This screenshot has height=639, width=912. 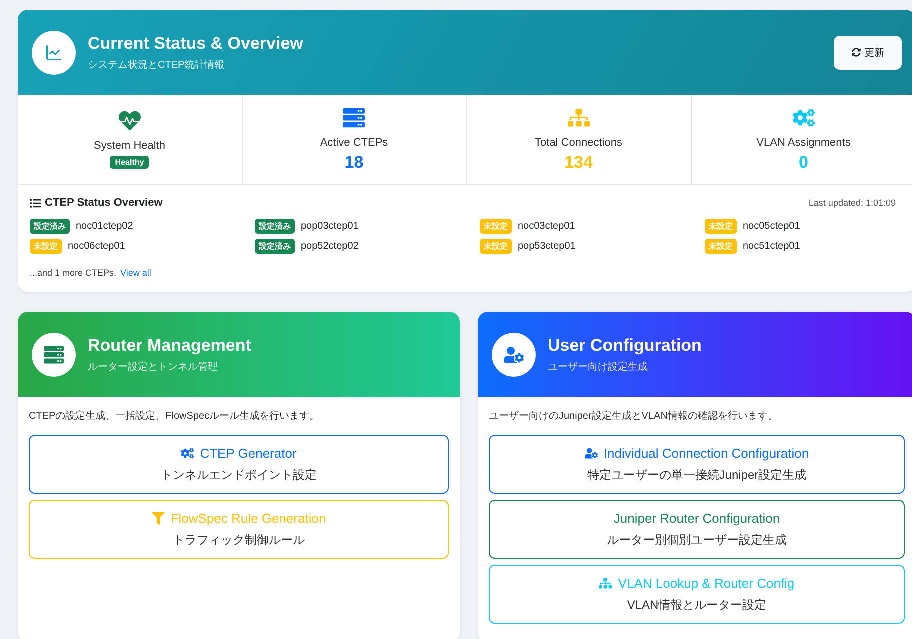 What do you see at coordinates (354, 142) in the screenshot?
I see `stat-label: Active CTEPs` at bounding box center [354, 142].